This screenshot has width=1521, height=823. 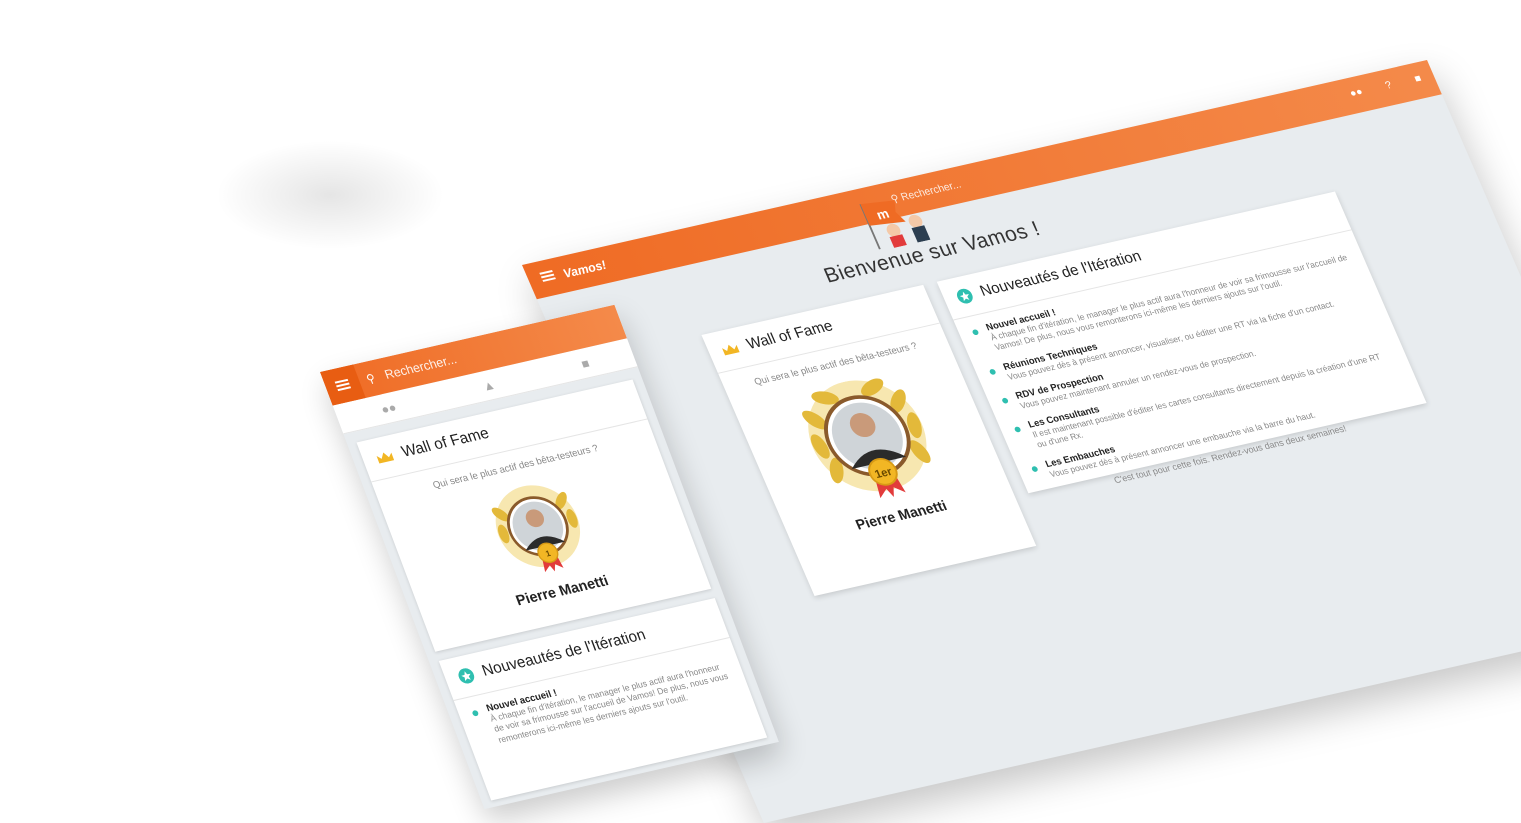 I want to click on search-icon: ⚲, so click(x=371, y=379).